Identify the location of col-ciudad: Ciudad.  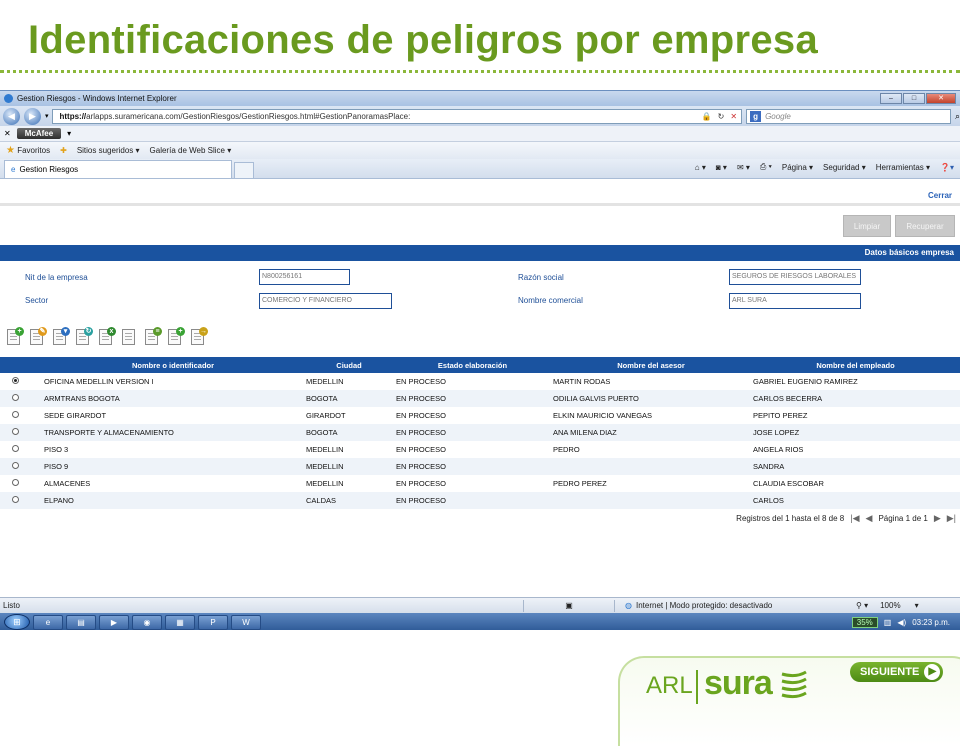
(349, 365).